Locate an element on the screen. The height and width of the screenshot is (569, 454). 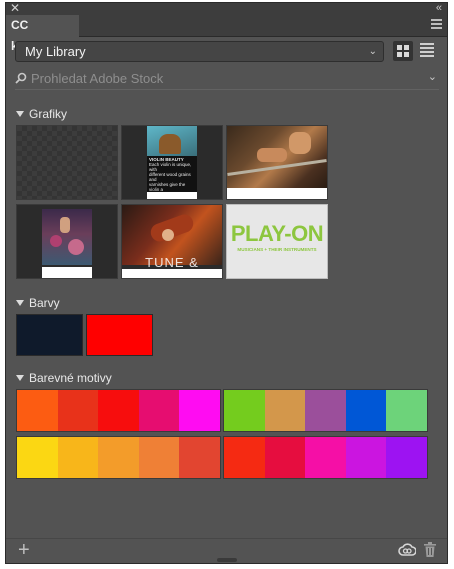
graphic-thumb-guitar-photo is located at coordinates (277, 162).